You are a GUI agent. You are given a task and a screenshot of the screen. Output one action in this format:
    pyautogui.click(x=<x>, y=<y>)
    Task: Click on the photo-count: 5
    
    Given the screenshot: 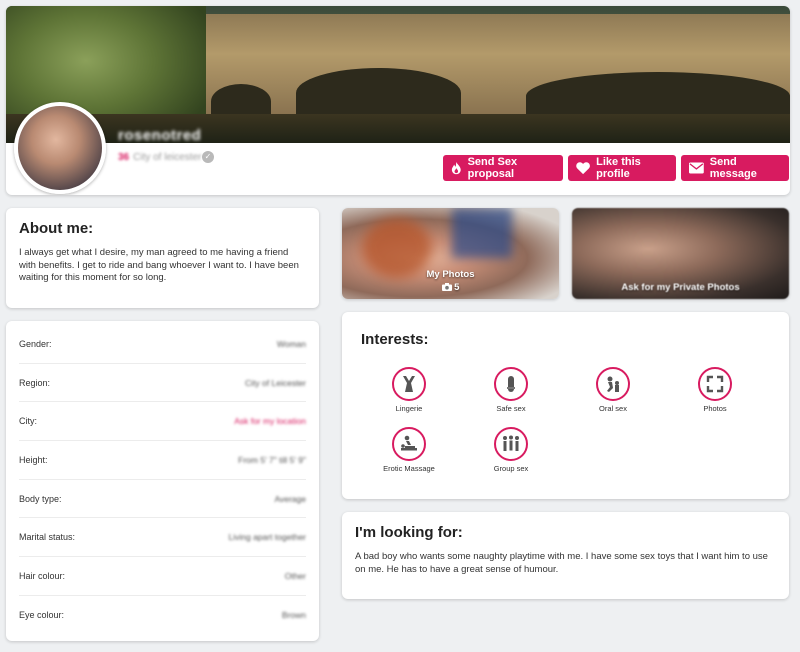 What is the action you would take?
    pyautogui.click(x=450, y=287)
    